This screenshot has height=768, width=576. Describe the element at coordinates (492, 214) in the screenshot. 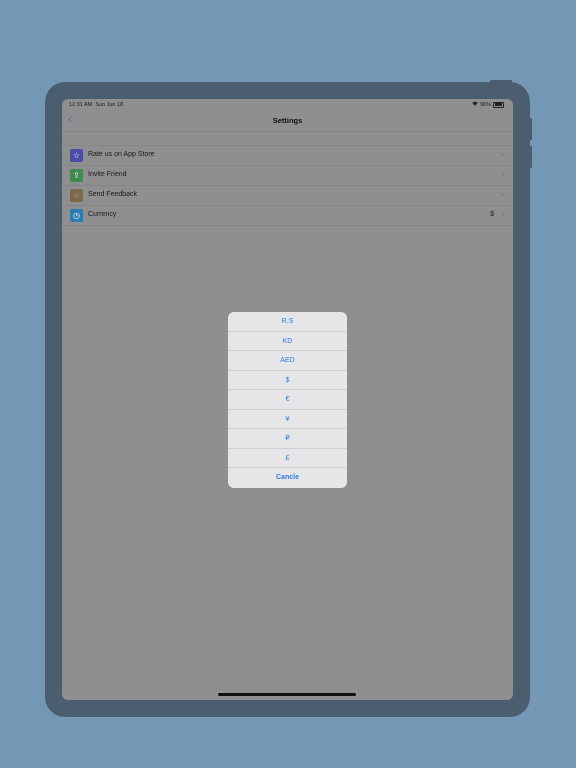

I see `settings-row-value: $` at that location.